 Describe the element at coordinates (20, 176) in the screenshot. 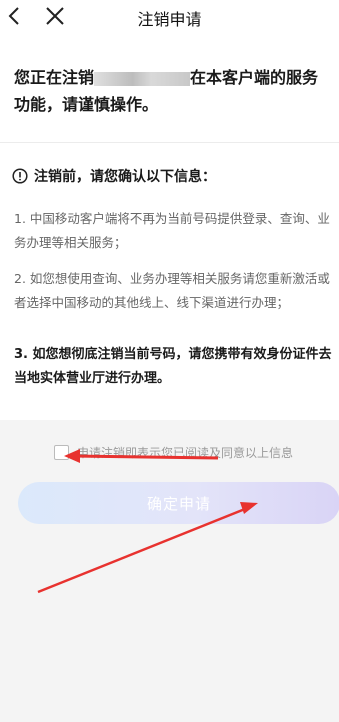

I see `info-icon` at that location.